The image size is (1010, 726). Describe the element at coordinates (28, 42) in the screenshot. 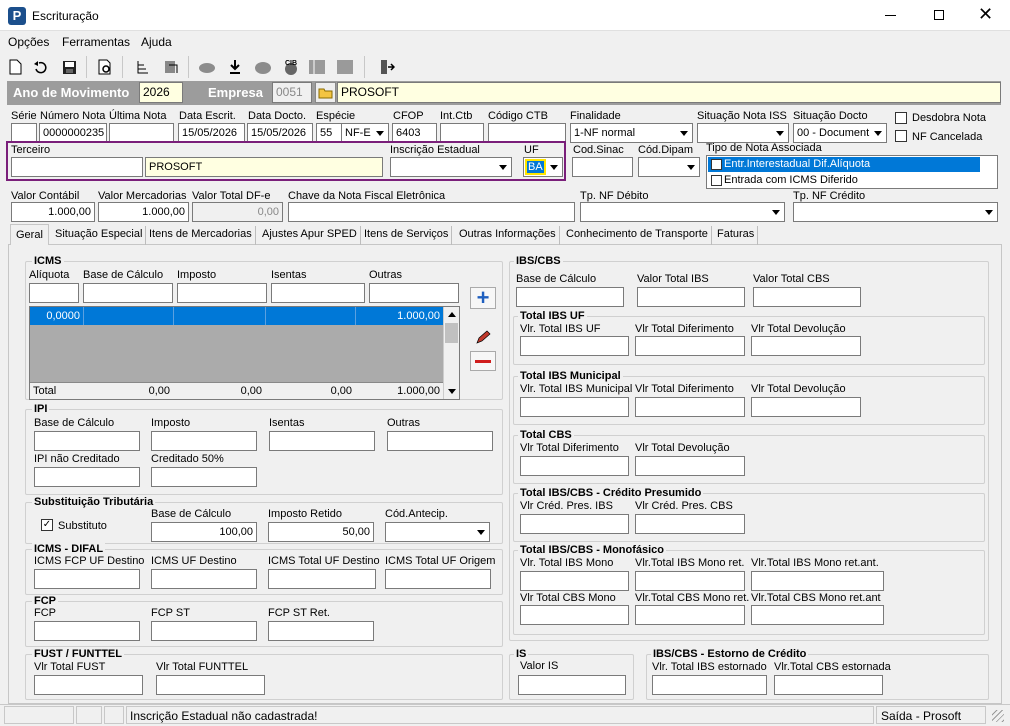

I see `menu-opcoes: Opções` at that location.